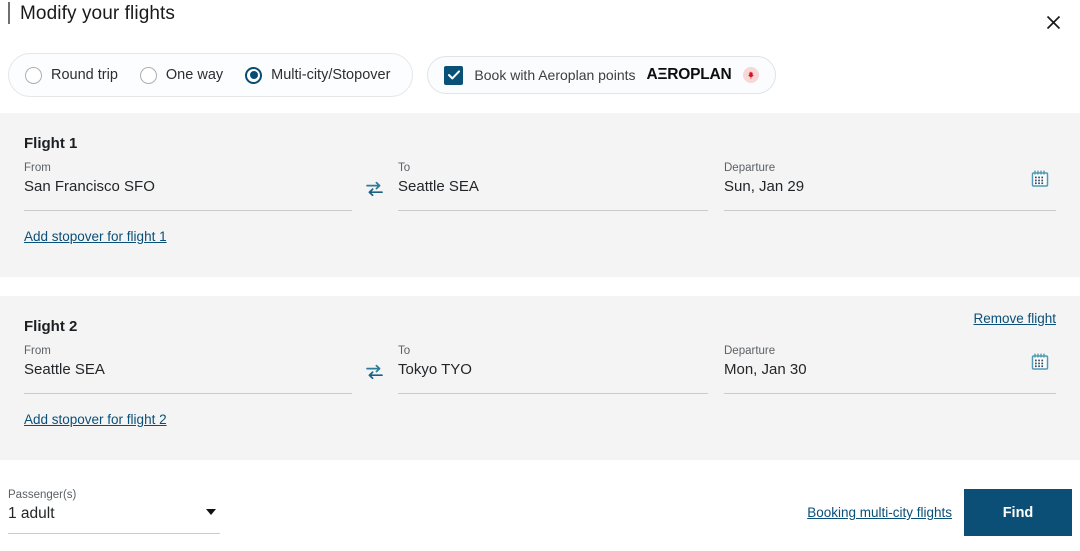  I want to click on radio-round-trip: Round trip, so click(71, 75).